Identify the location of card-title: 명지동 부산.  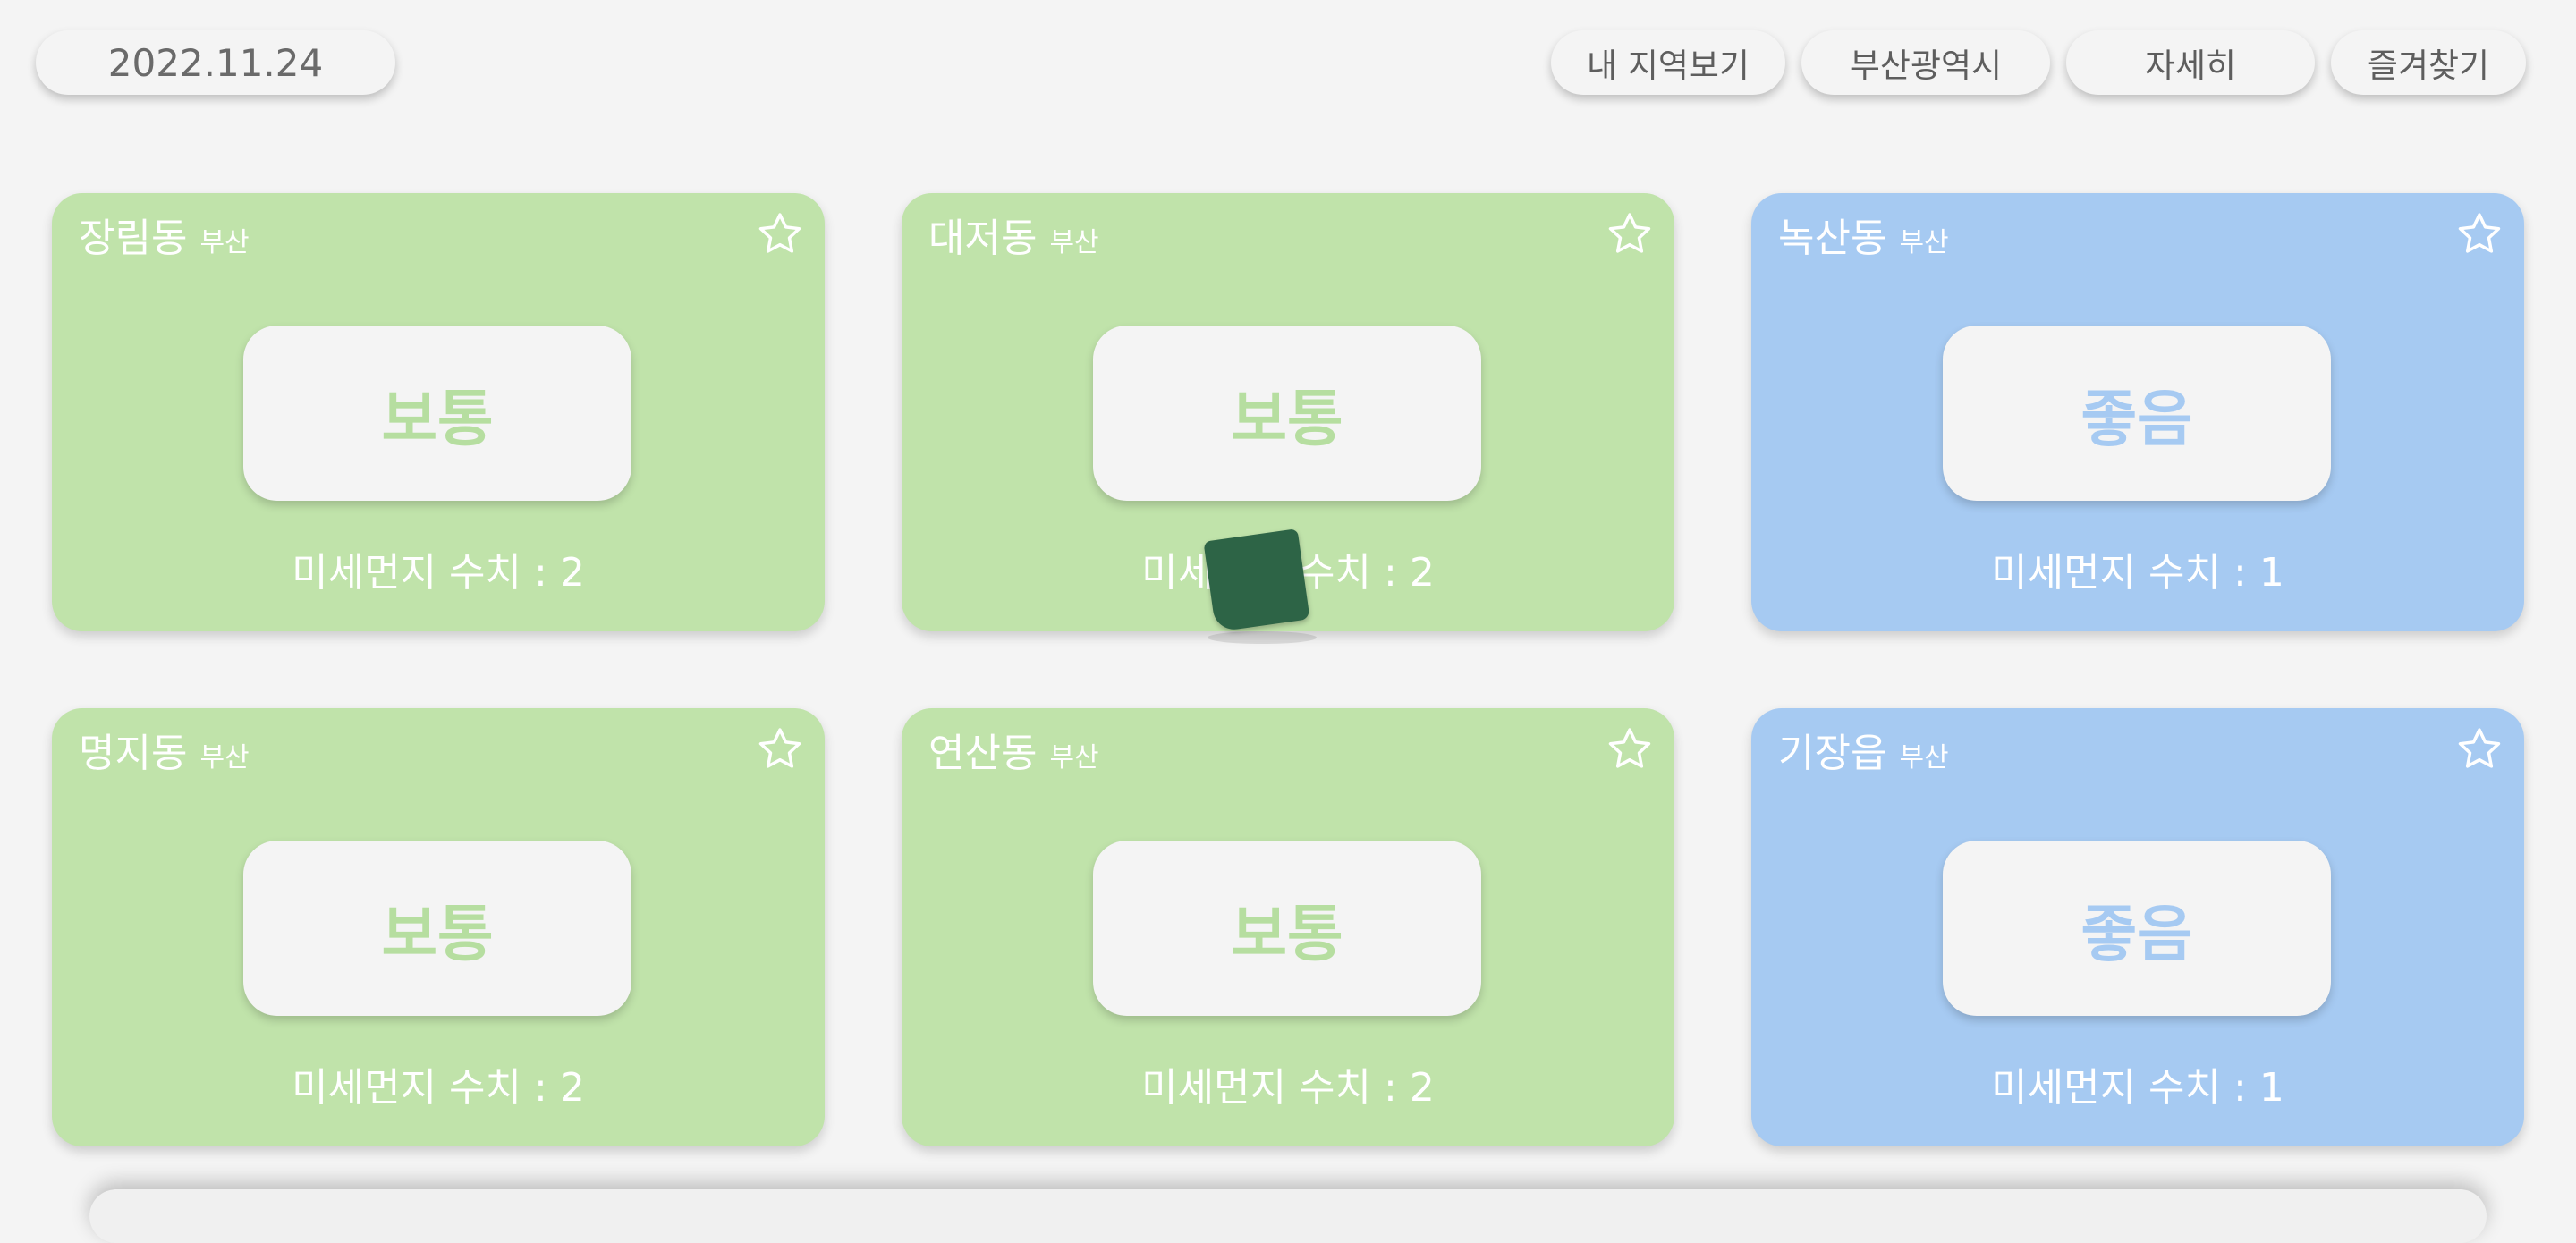
(164, 749).